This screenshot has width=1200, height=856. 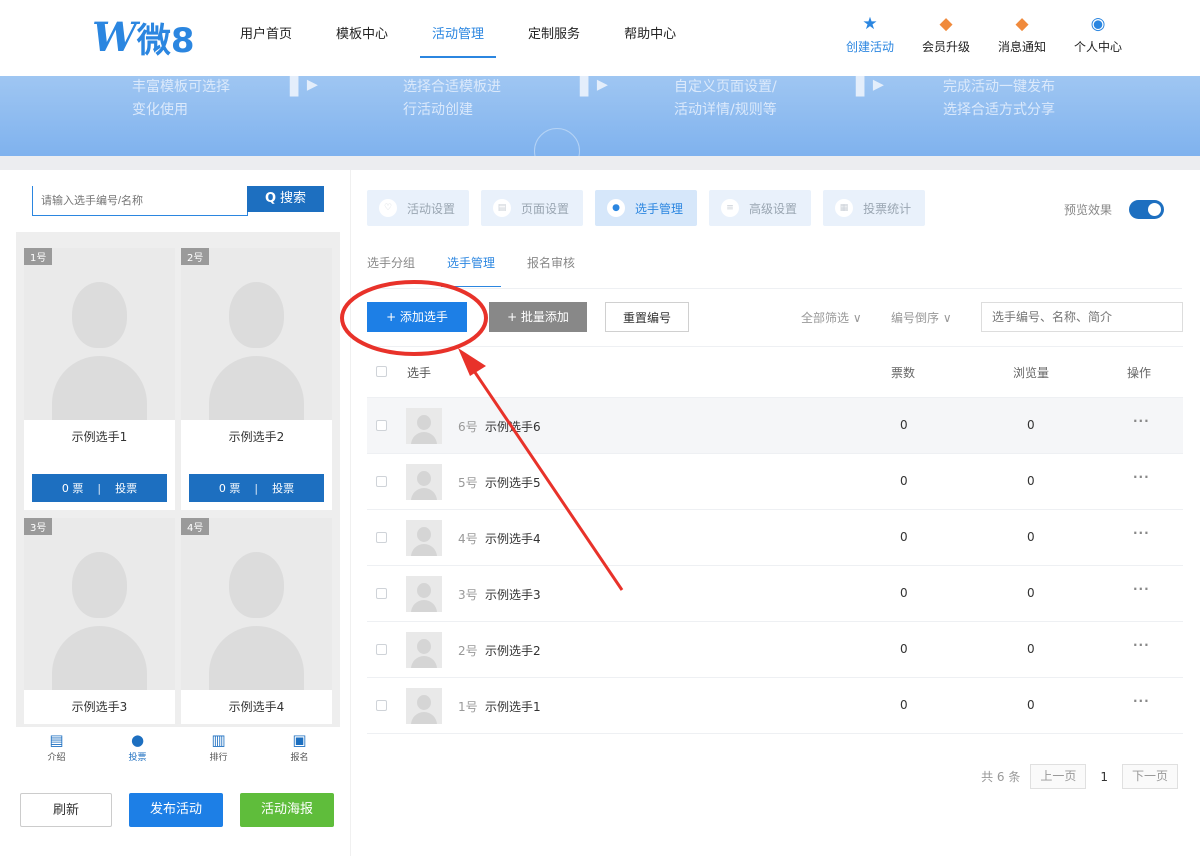 I want to click on tab-label: 介绍, so click(x=56, y=758).